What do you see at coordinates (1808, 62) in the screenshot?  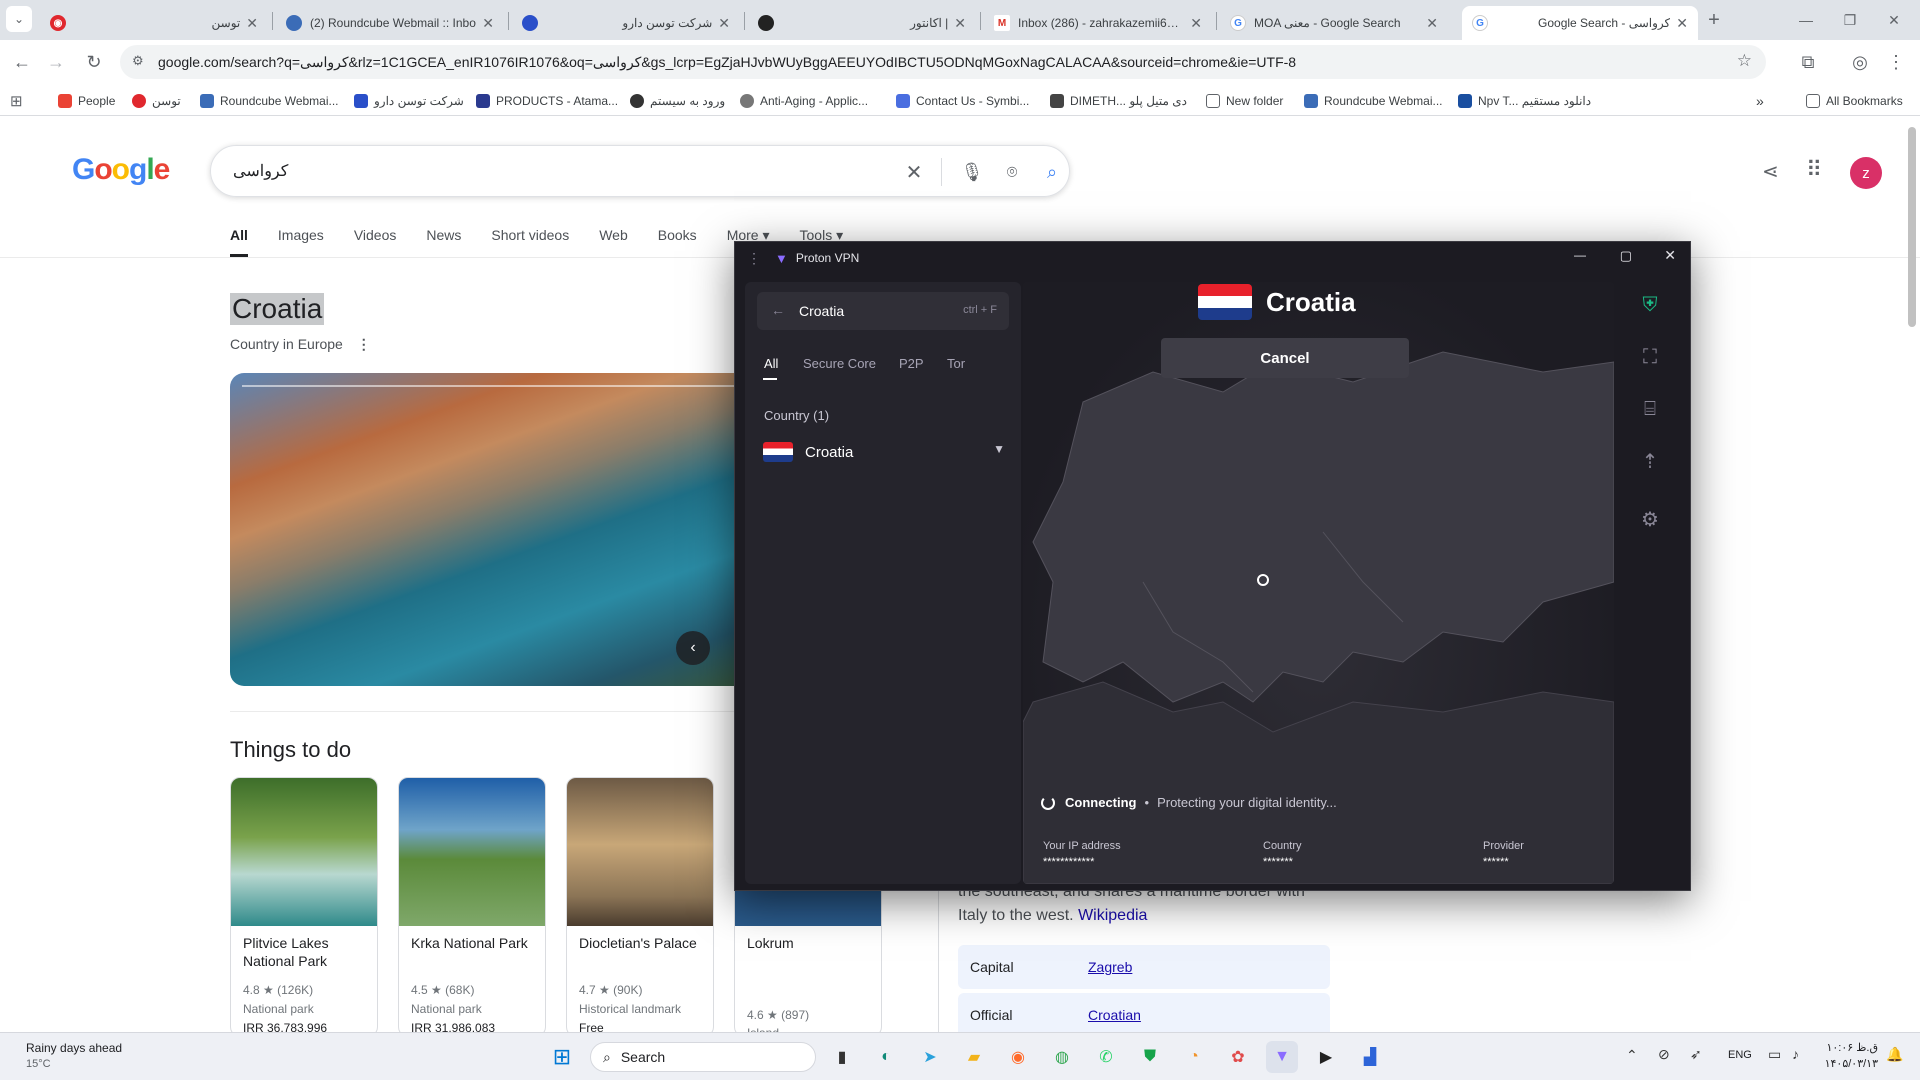 I see `extensions-icon: ⧉` at bounding box center [1808, 62].